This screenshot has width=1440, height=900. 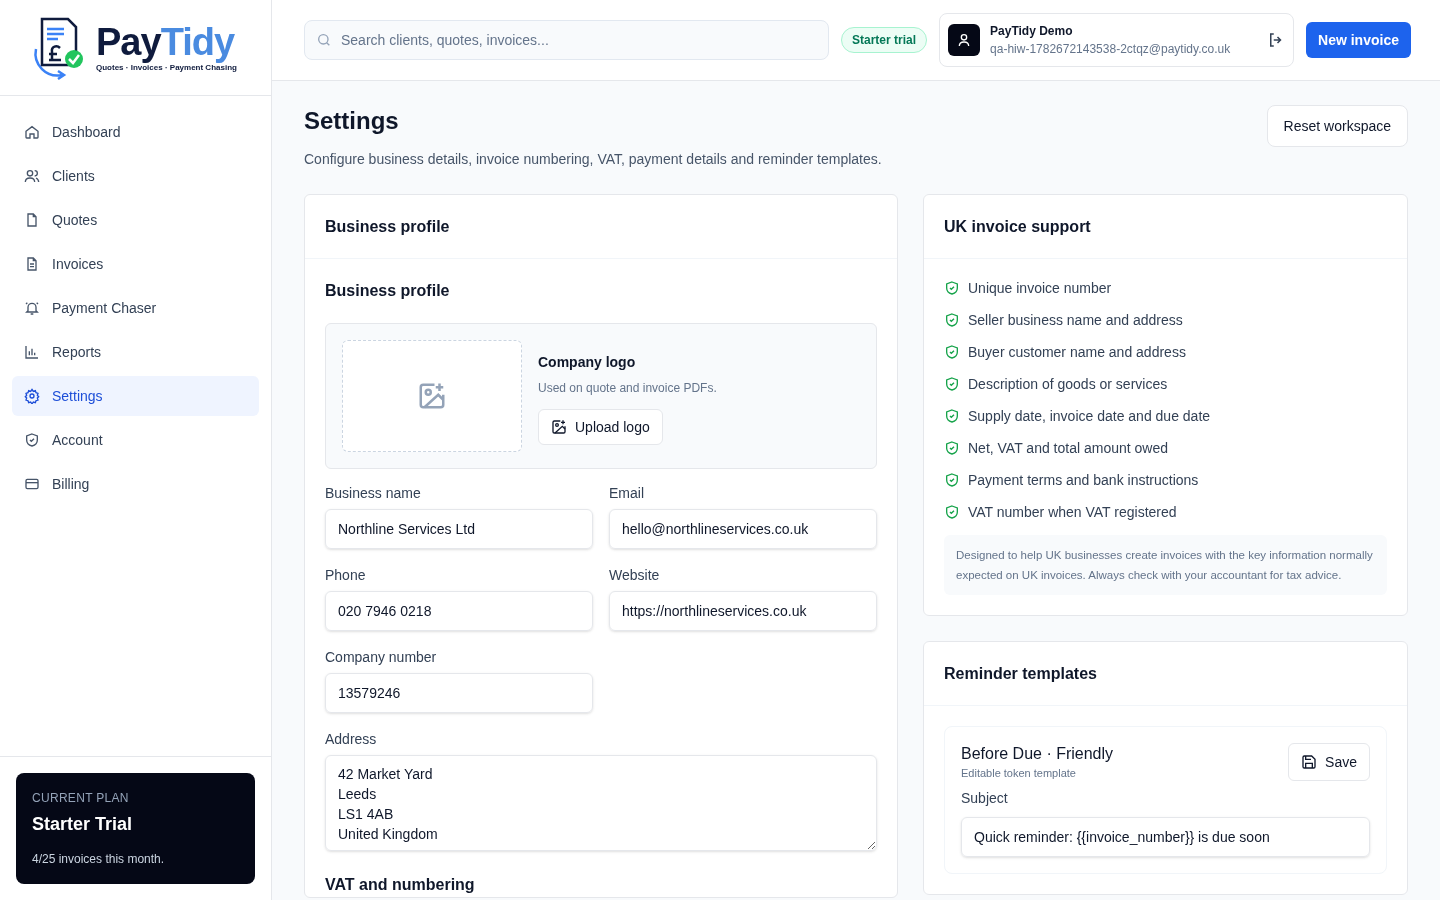 I want to click on nav-item: Account, so click(x=135, y=440).